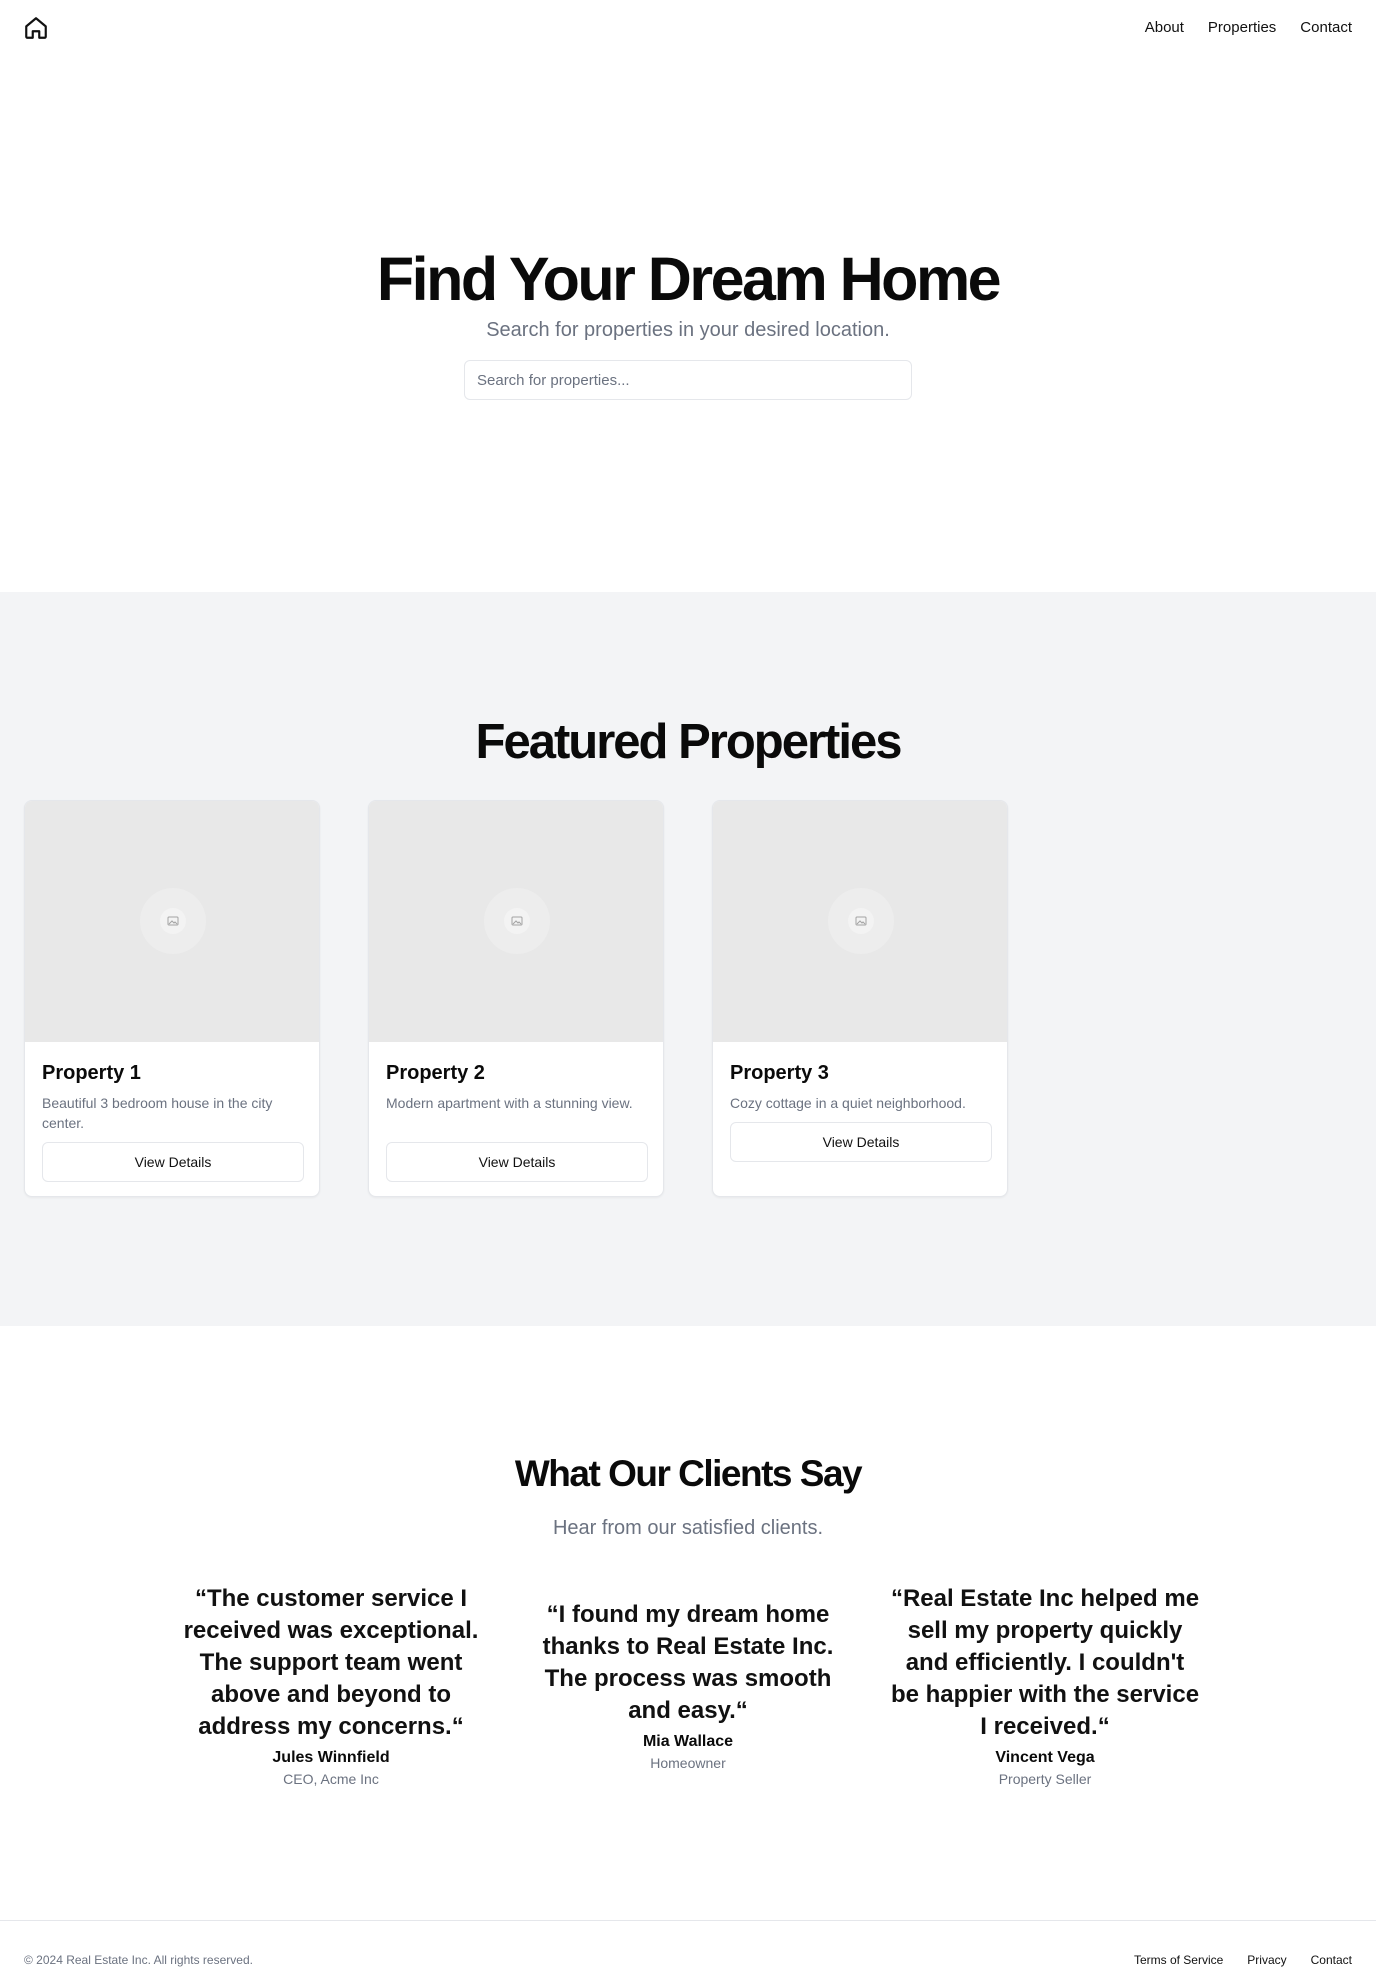  What do you see at coordinates (36, 28) in the screenshot?
I see `home-icon` at bounding box center [36, 28].